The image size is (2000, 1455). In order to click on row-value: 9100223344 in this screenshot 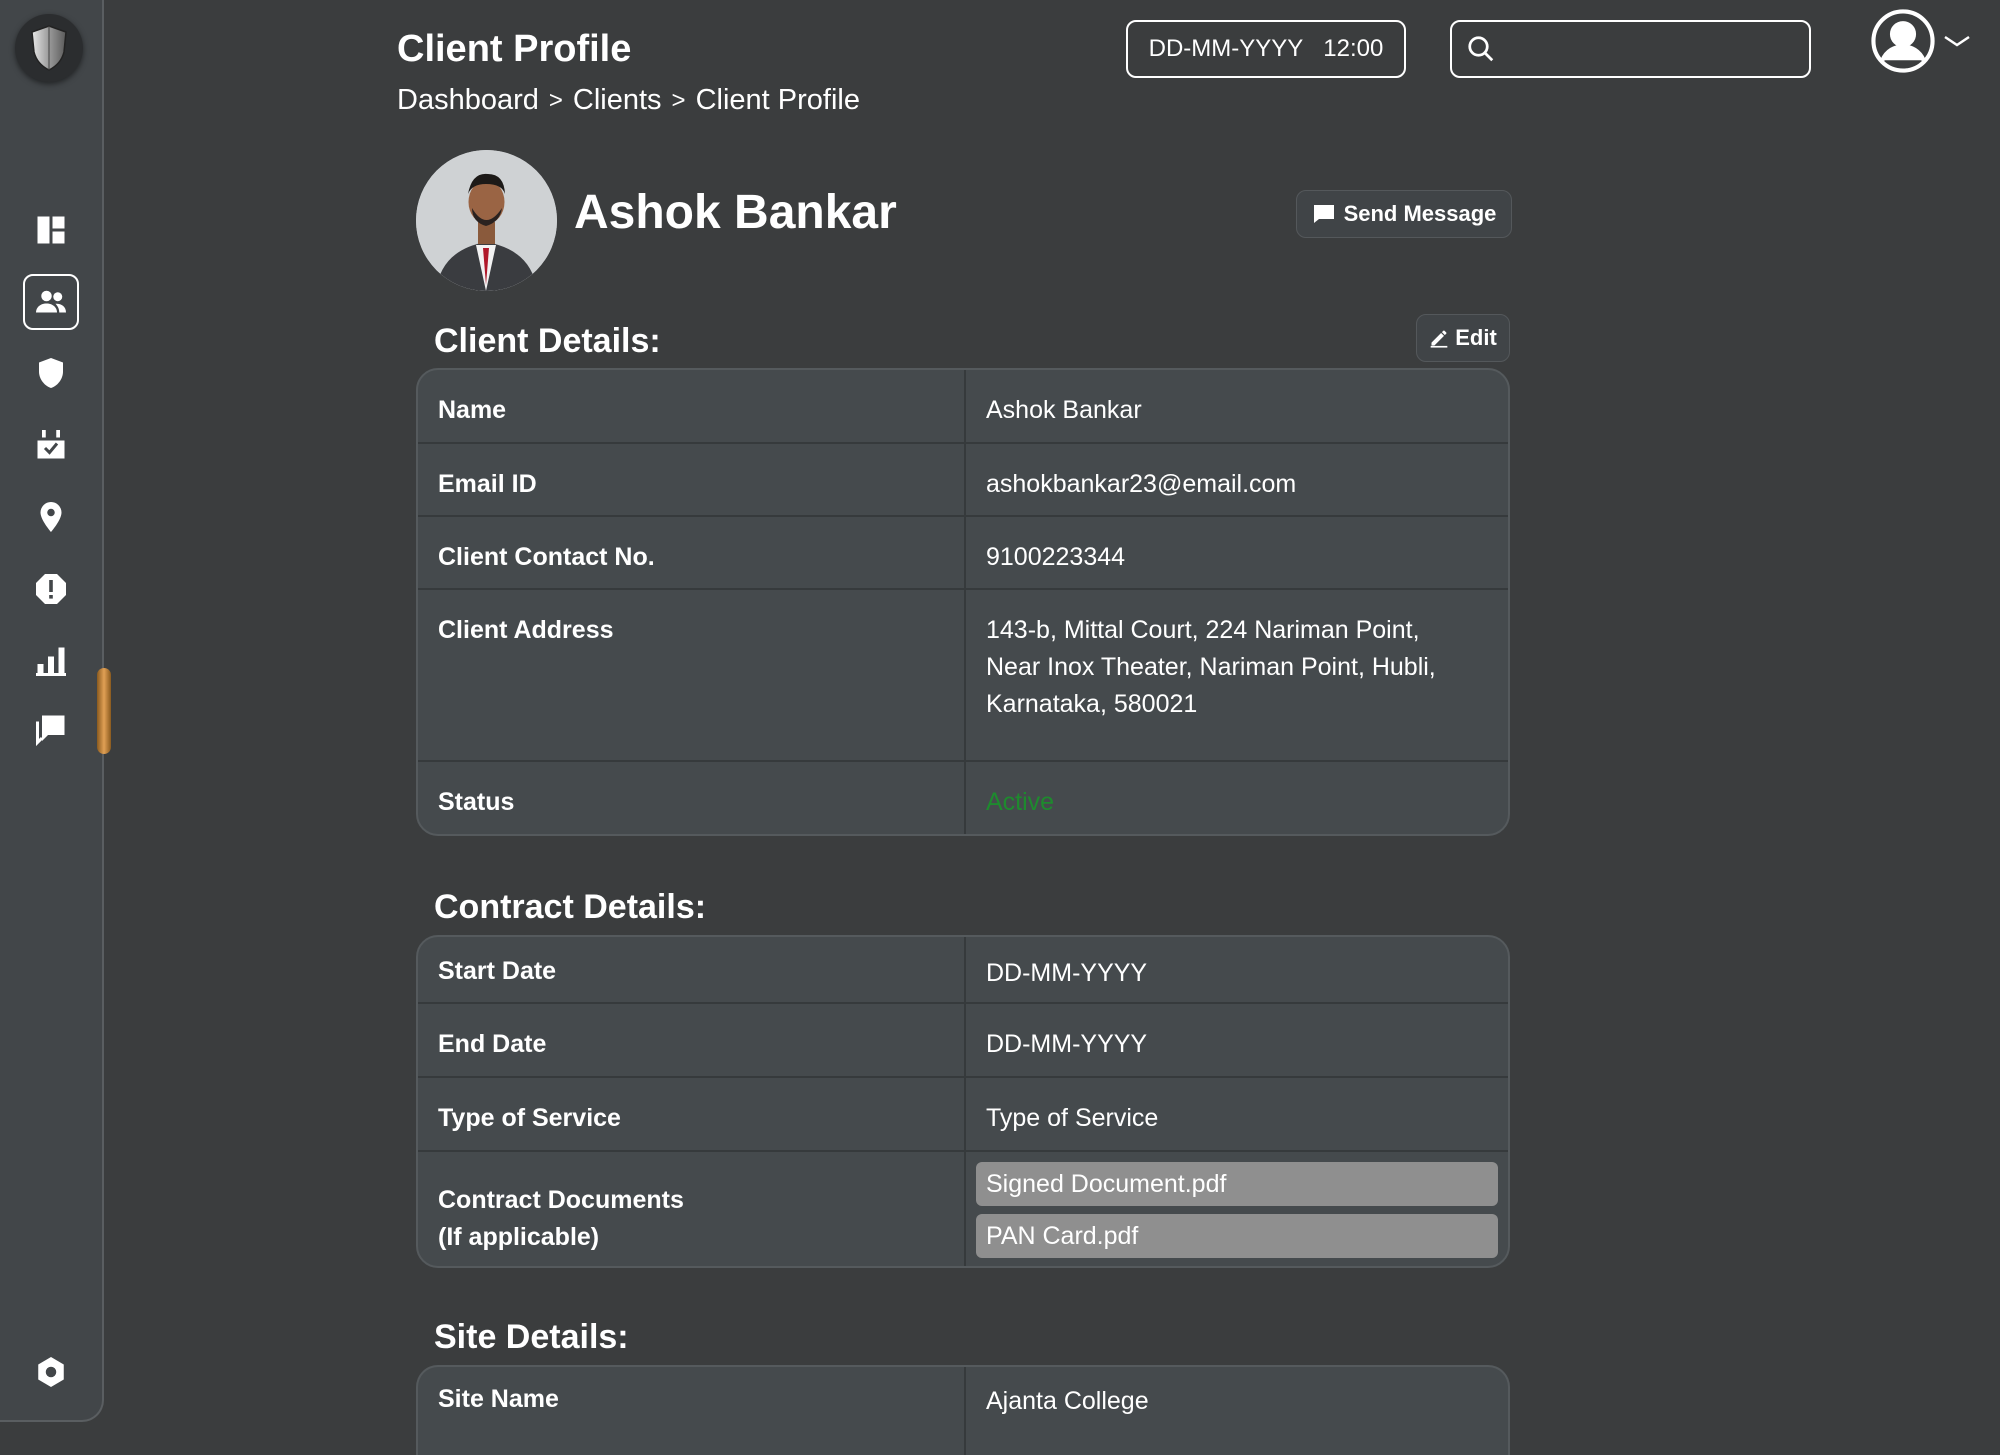, I will do `click(1056, 557)`.